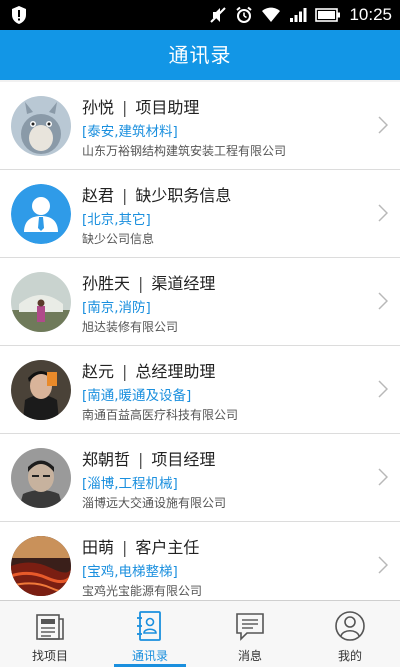  What do you see at coordinates (149, 626) in the screenshot?
I see `contacts-book-icon` at bounding box center [149, 626].